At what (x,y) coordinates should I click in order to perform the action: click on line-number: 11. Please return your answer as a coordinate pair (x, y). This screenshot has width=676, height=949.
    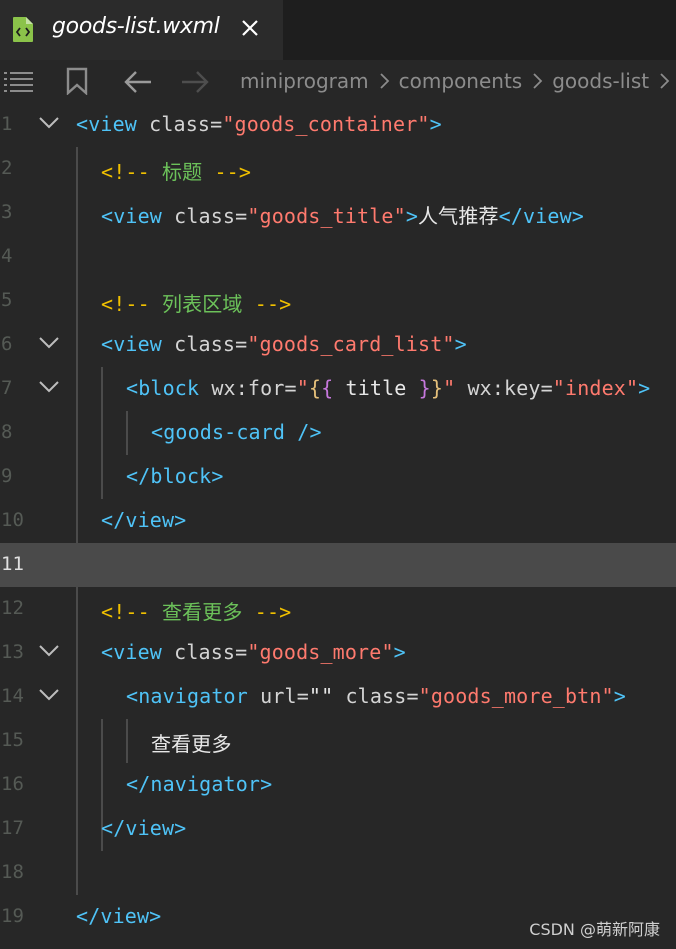
    Looking at the image, I should click on (12, 564).